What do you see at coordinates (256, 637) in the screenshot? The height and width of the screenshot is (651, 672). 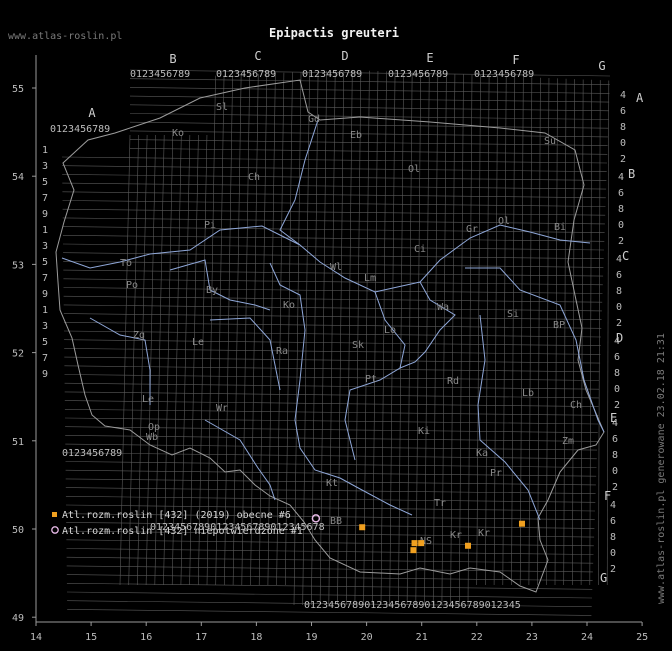 I see `x-tick-label: 18` at bounding box center [256, 637].